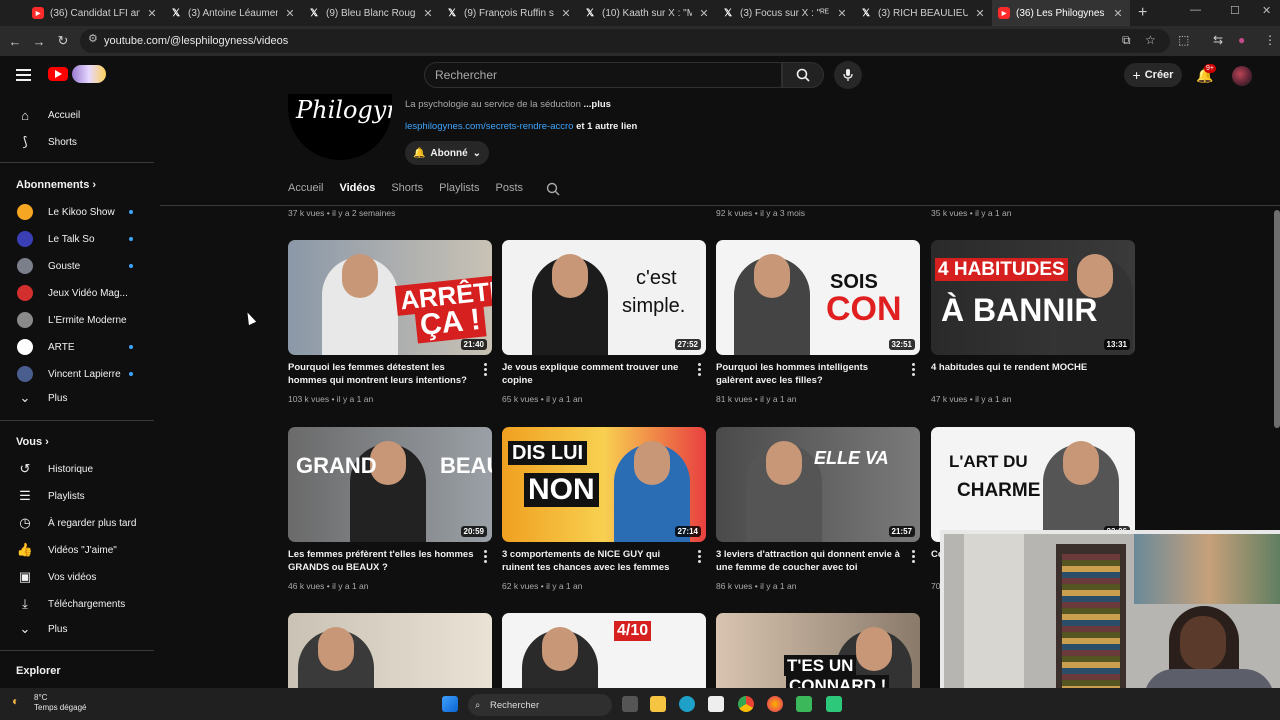 Image resolution: width=1280 pixels, height=720 pixels. Describe the element at coordinates (1150, 40) in the screenshot. I see `bookmark-star-icon: ☆` at that location.